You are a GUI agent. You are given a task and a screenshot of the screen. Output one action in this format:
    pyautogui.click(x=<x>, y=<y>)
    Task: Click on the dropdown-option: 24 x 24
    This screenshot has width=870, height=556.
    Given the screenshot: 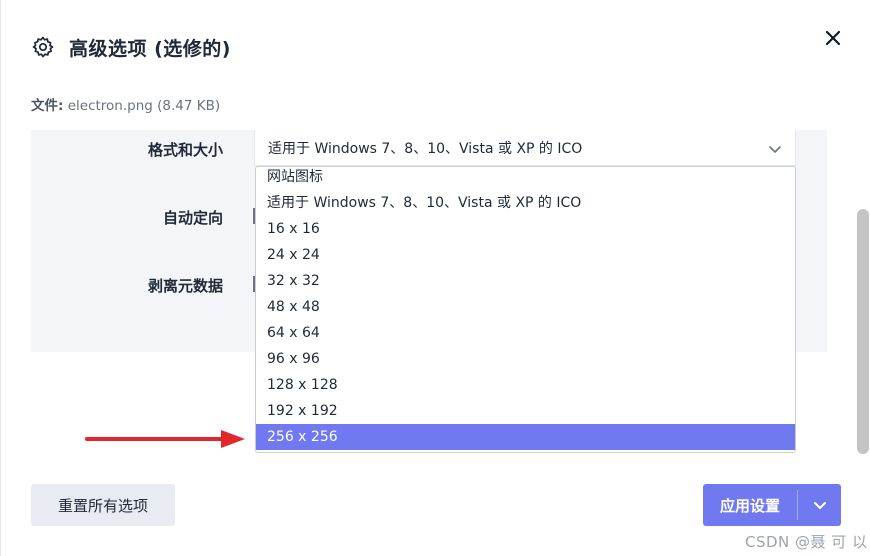 What is the action you would take?
    pyautogui.click(x=525, y=255)
    